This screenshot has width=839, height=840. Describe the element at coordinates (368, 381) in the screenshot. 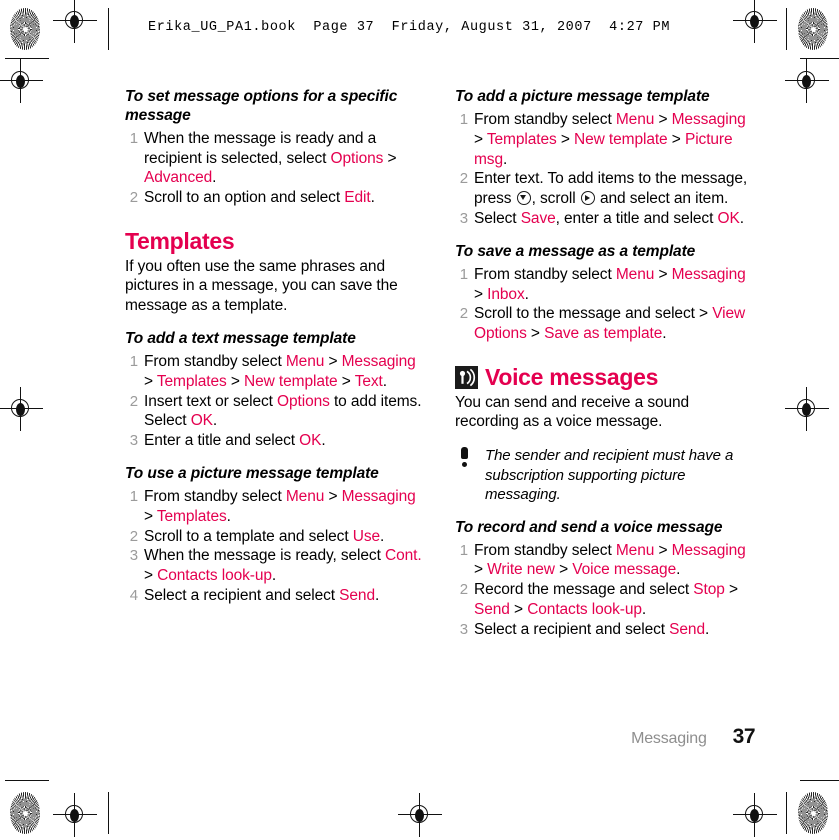

I see `ui-term: Text` at that location.